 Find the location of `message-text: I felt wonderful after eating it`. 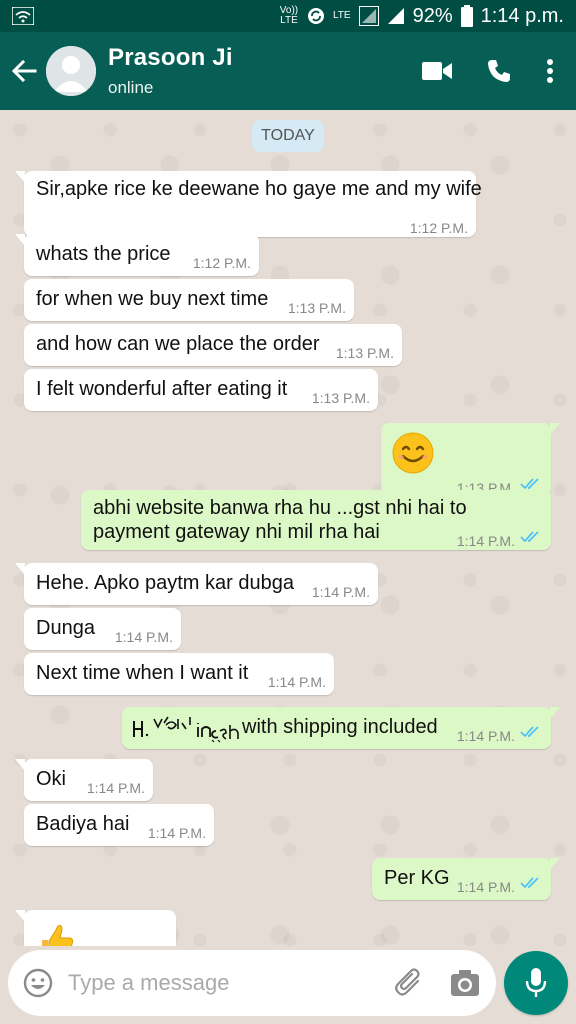

message-text: I felt wonderful after eating it is located at coordinates (162, 389).